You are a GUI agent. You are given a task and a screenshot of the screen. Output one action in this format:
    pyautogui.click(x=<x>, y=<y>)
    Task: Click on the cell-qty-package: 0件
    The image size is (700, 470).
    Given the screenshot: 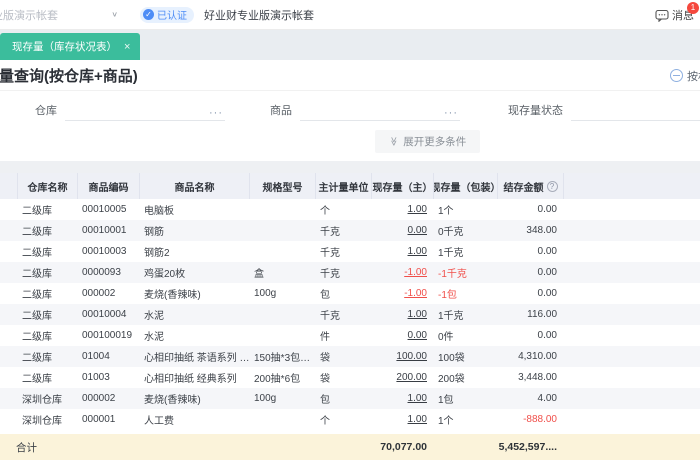 What is the action you would take?
    pyautogui.click(x=446, y=337)
    